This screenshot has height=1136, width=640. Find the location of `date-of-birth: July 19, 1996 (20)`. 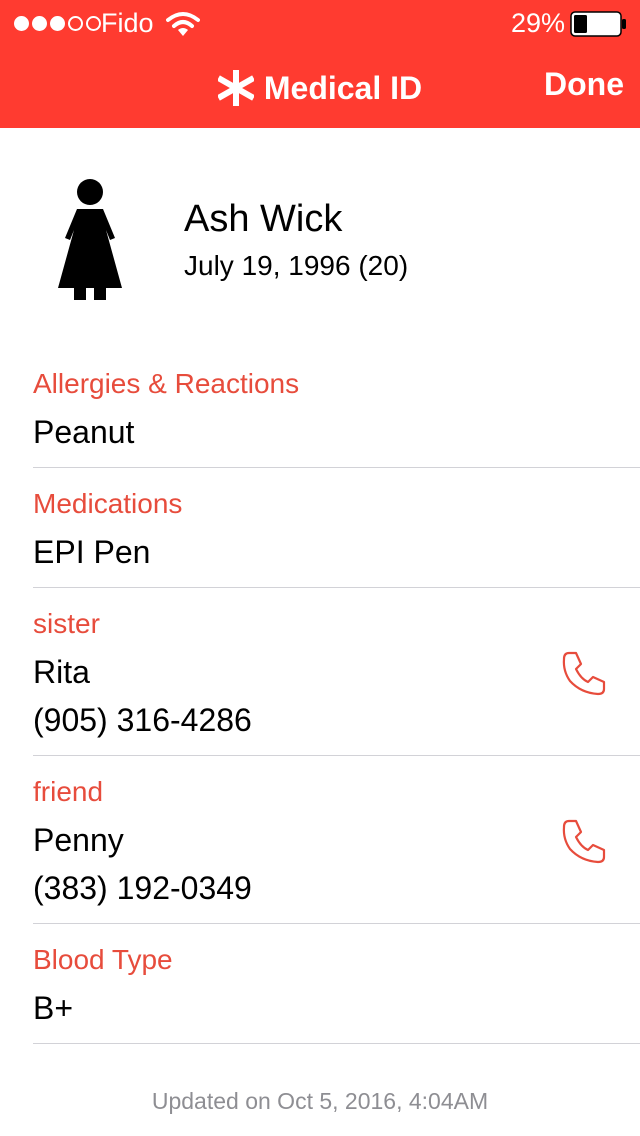

date-of-birth: July 19, 1996 (20) is located at coordinates (296, 265).